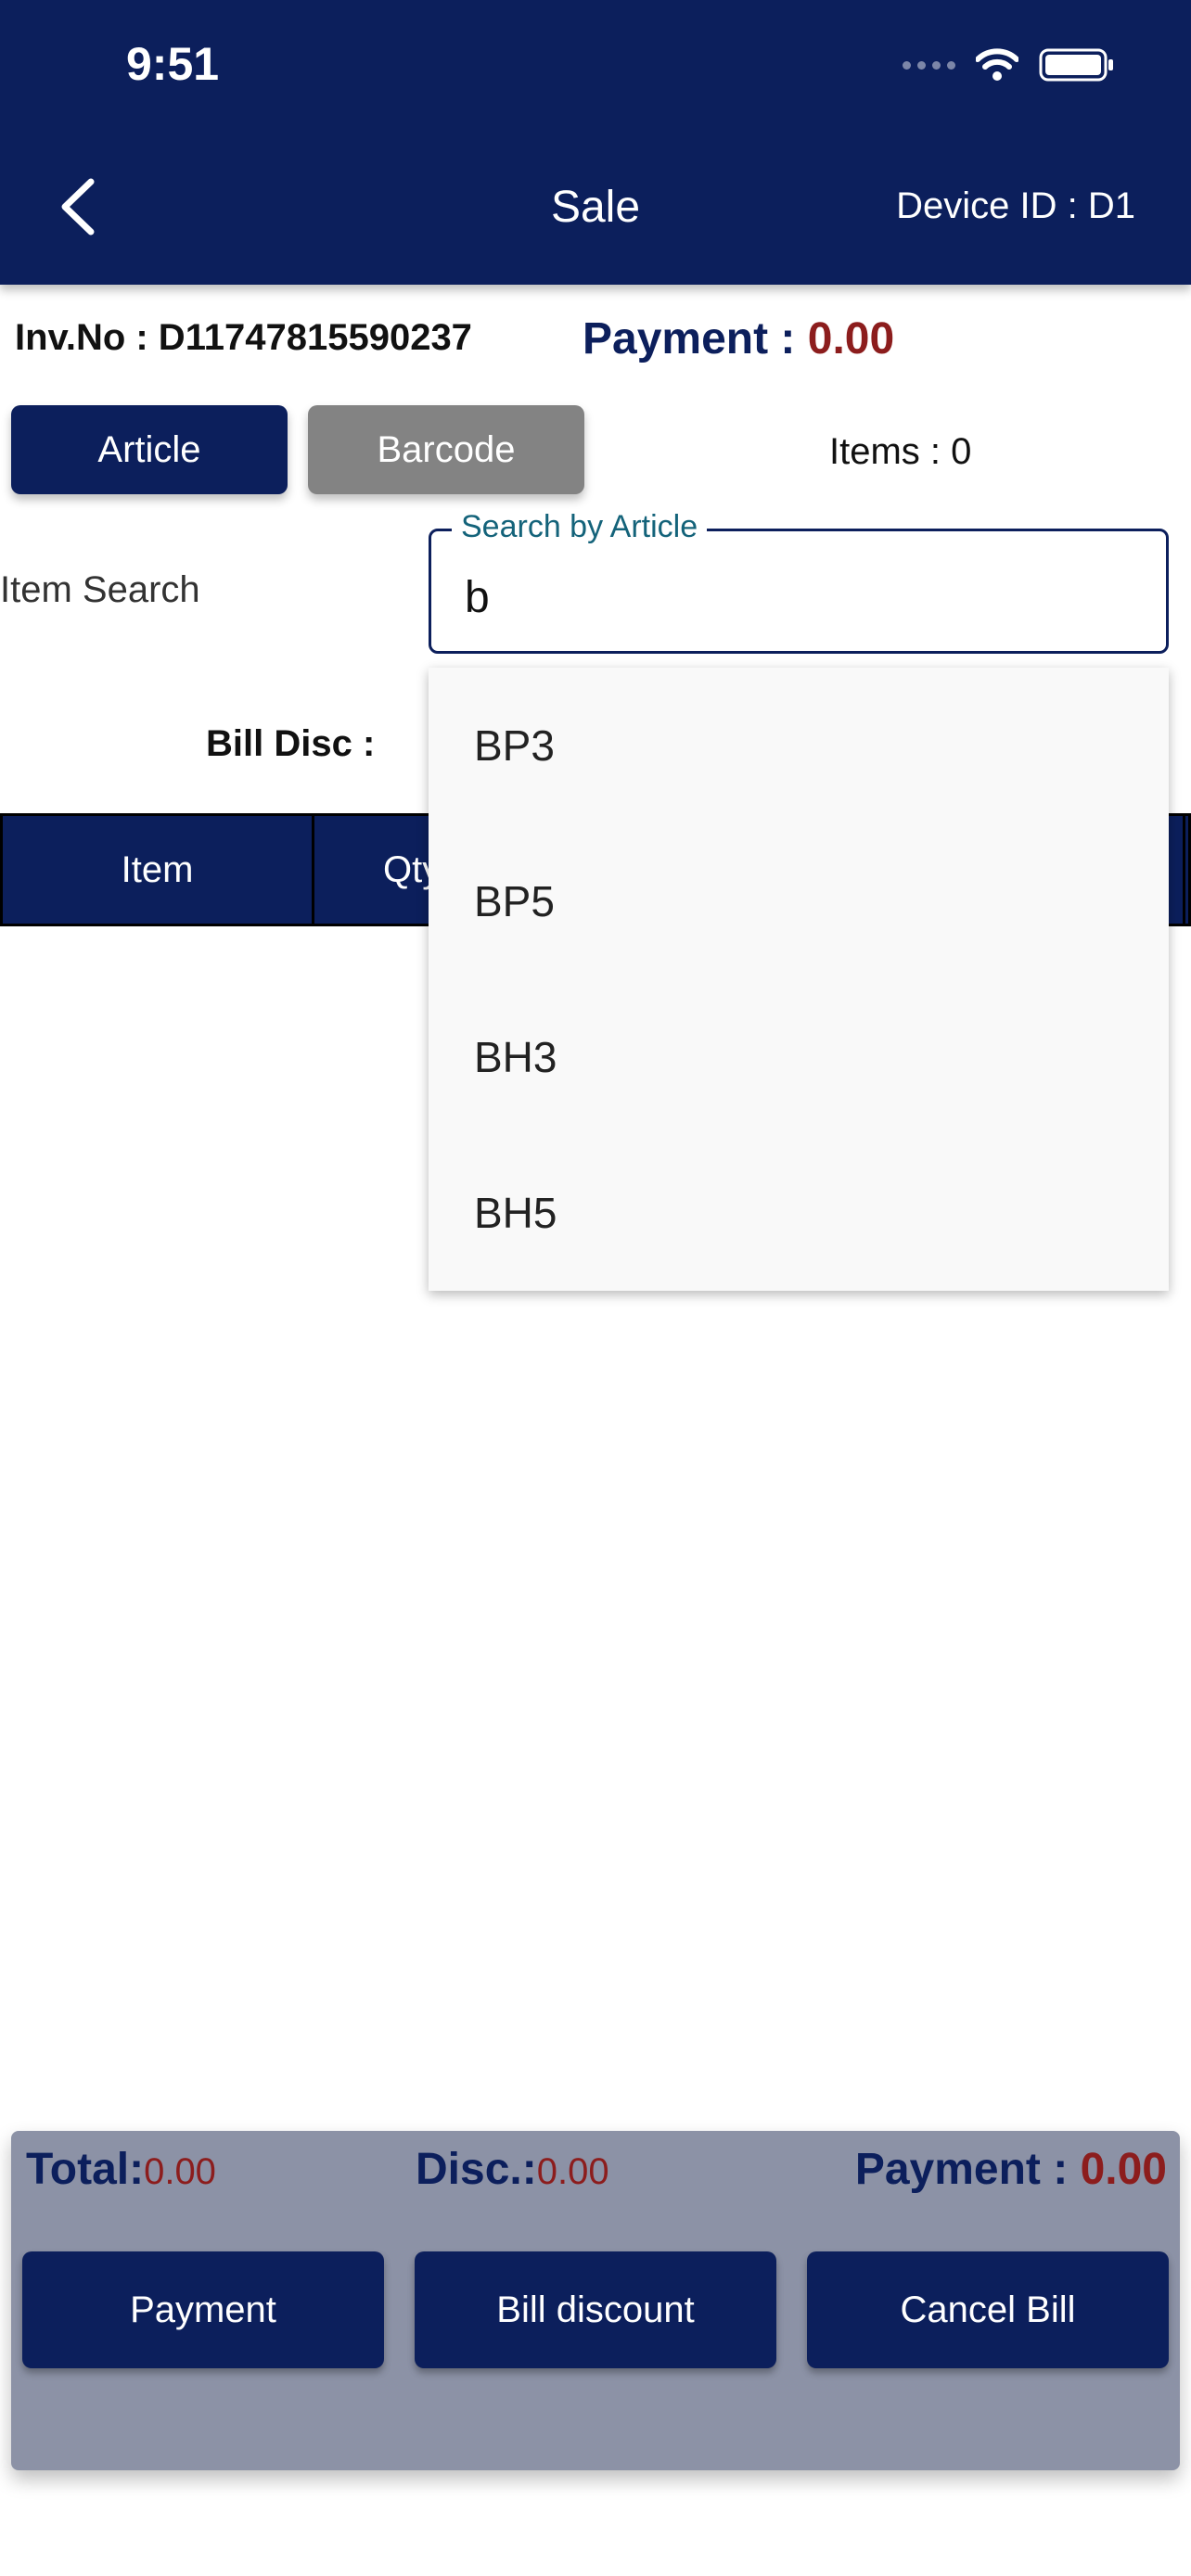 This screenshot has width=1191, height=2576. I want to click on barcode-mode-button: Barcode, so click(446, 450).